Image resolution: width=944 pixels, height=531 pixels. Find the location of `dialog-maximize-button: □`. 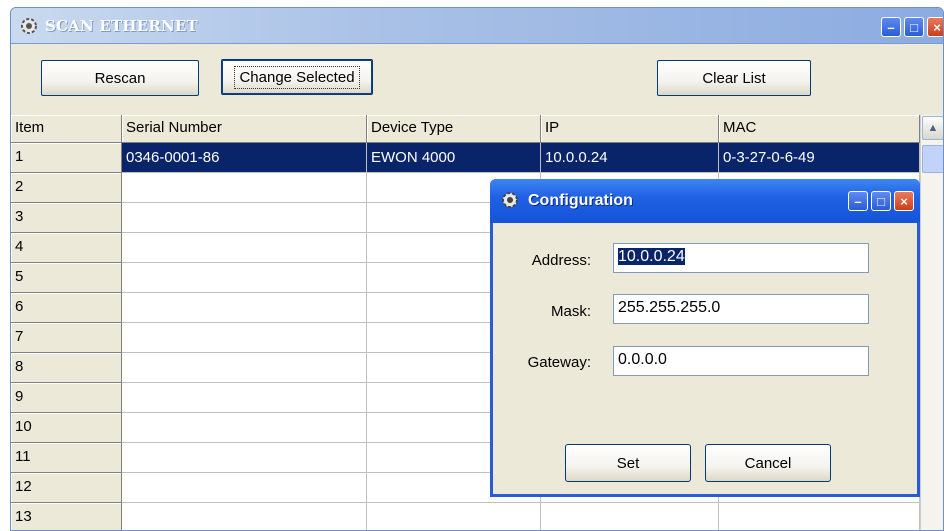

dialog-maximize-button: □ is located at coordinates (881, 201).